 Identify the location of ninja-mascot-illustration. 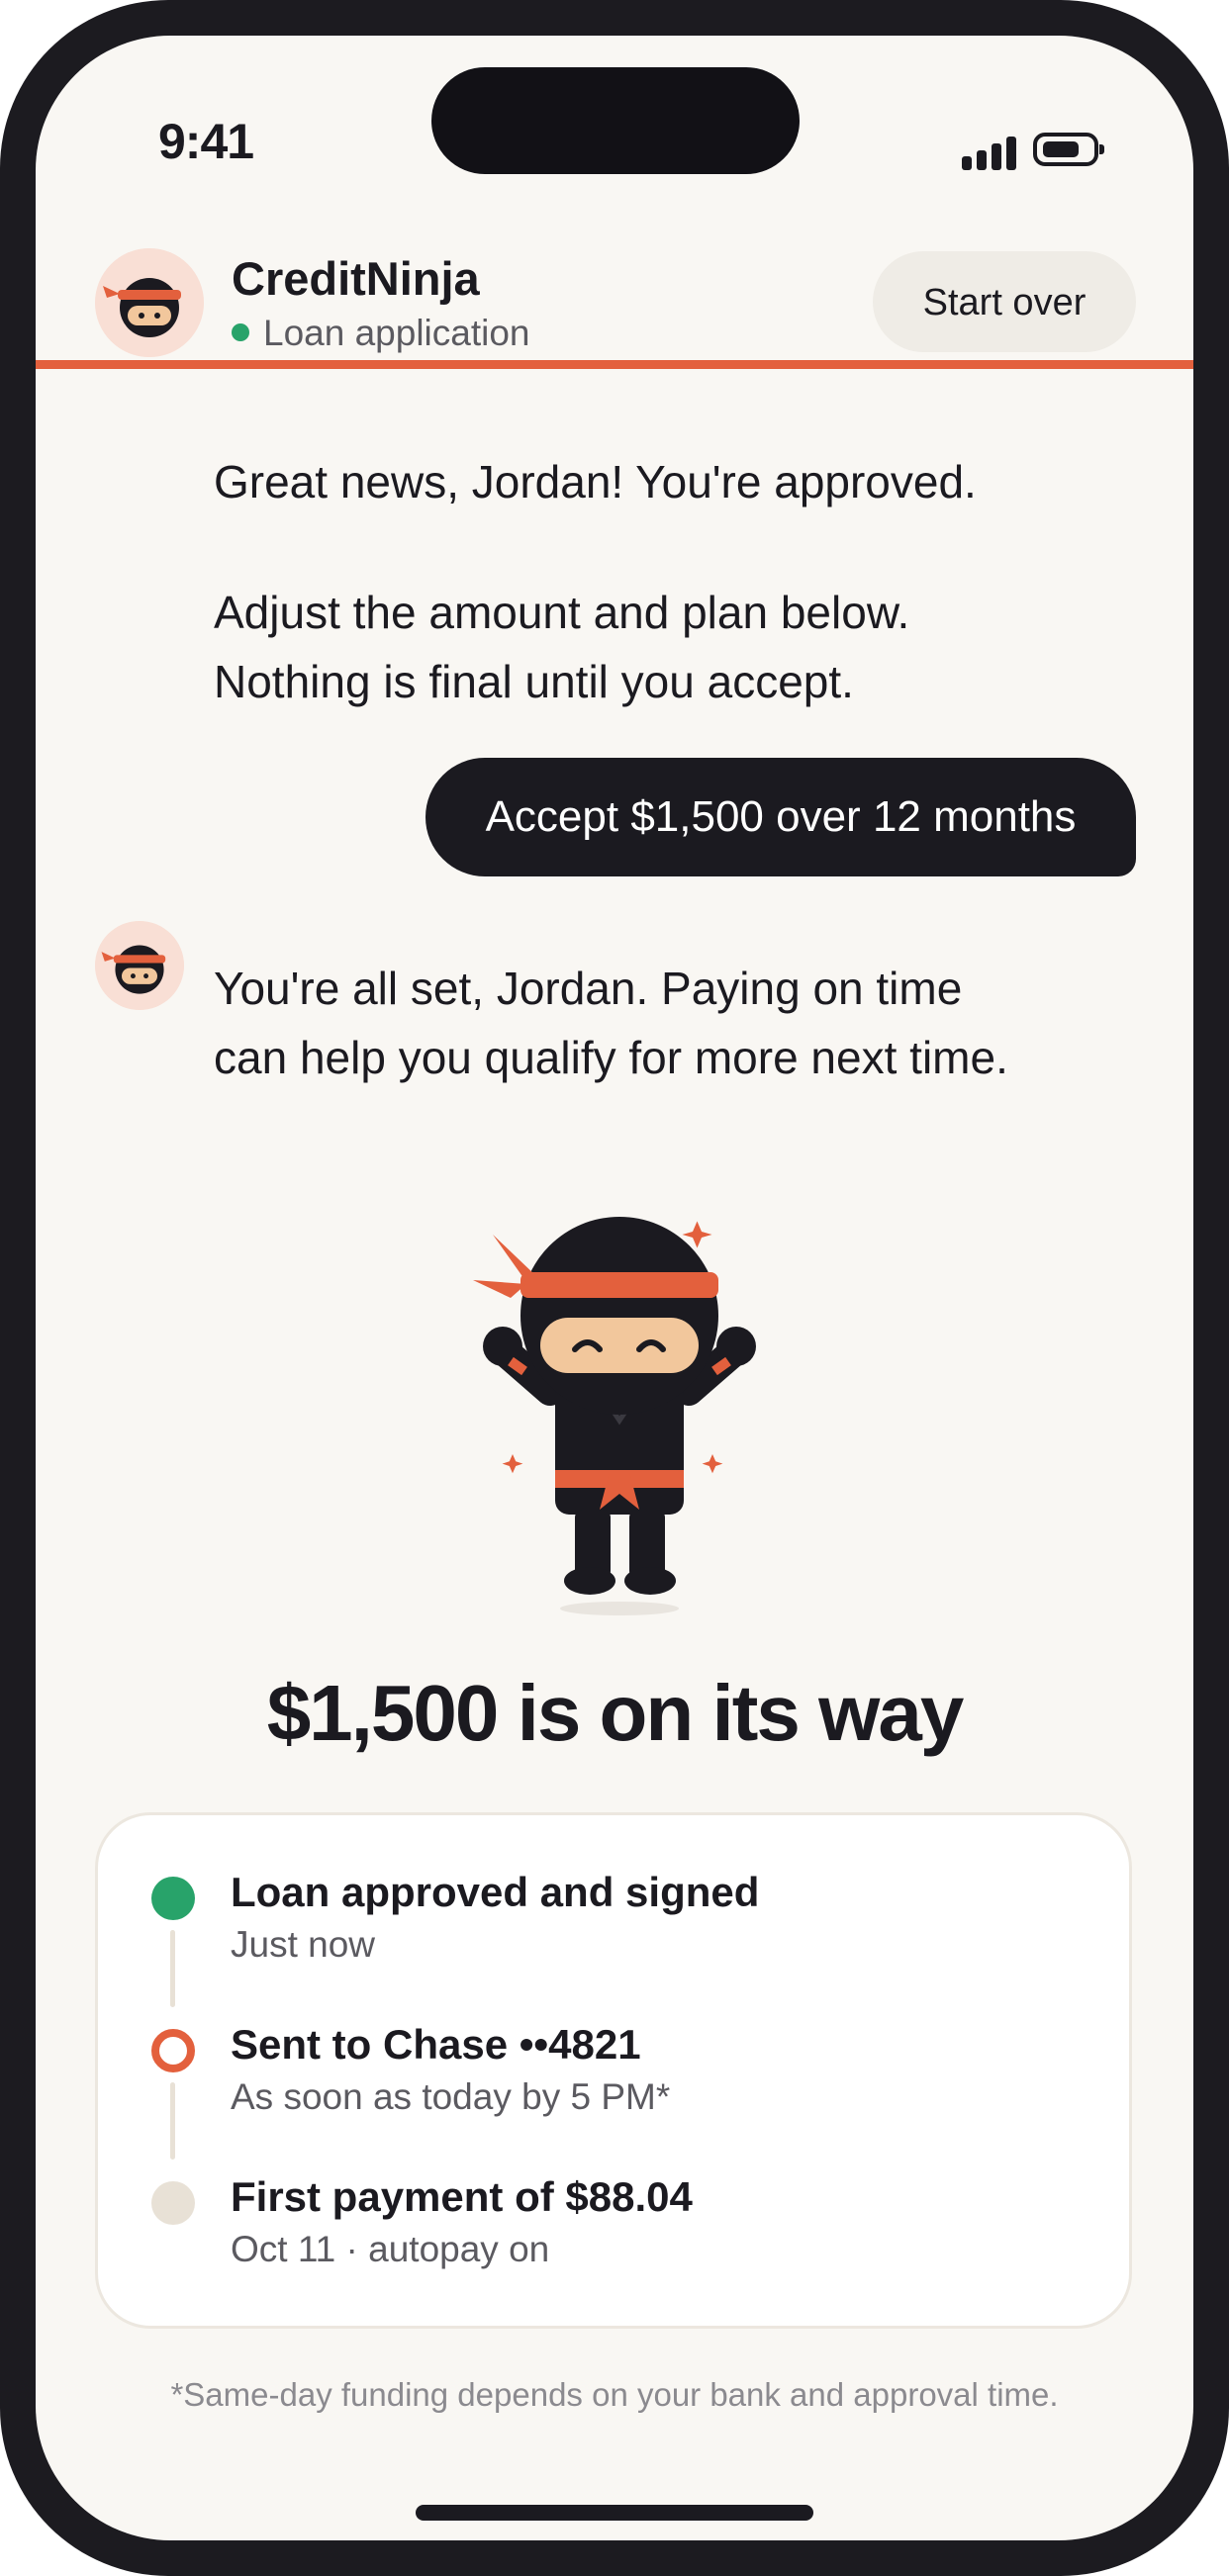
(619, 1421).